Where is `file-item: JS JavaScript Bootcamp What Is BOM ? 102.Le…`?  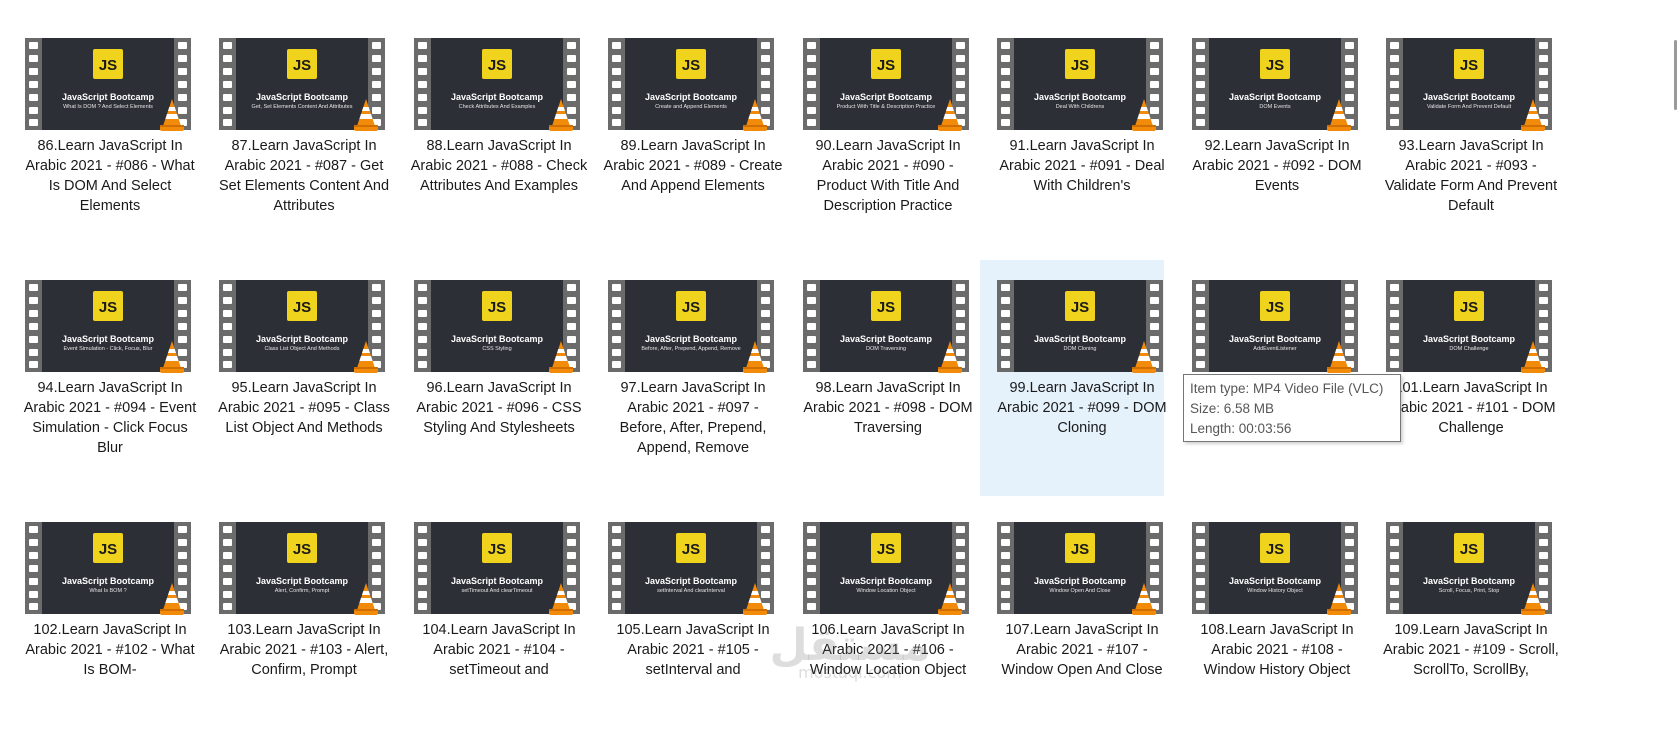 file-item: JS JavaScript Bootcamp What Is BOM ? 102.Le… is located at coordinates (101, 622).